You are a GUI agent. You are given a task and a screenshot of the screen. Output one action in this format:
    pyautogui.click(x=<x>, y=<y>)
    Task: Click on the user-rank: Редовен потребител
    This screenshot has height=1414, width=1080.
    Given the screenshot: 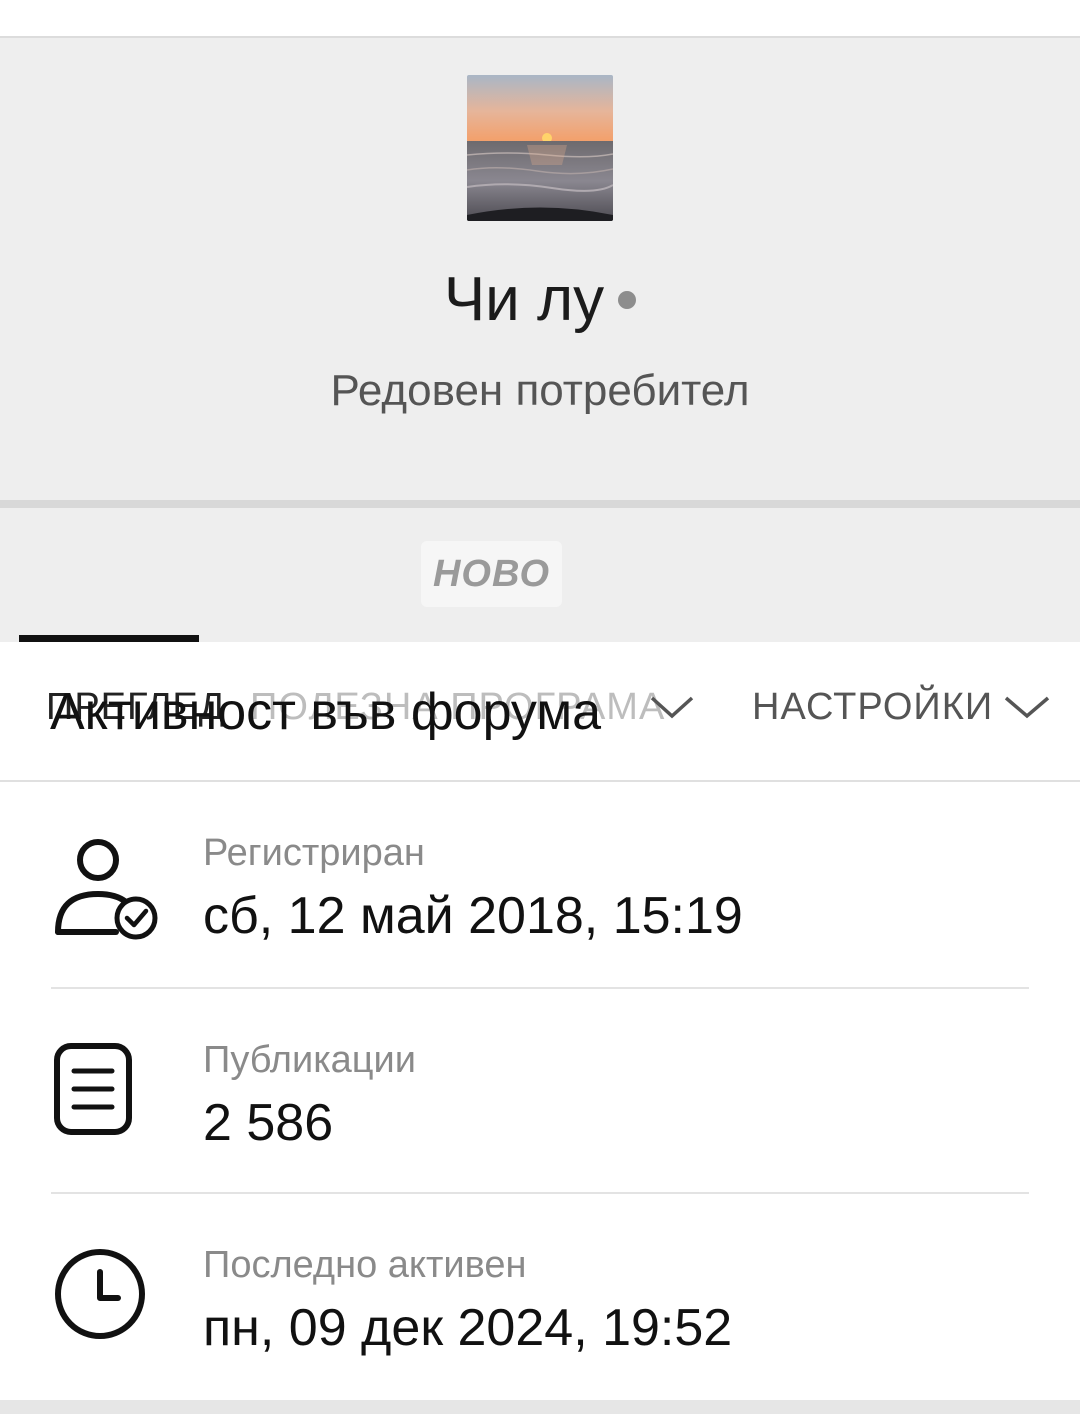 What is the action you would take?
    pyautogui.click(x=540, y=390)
    